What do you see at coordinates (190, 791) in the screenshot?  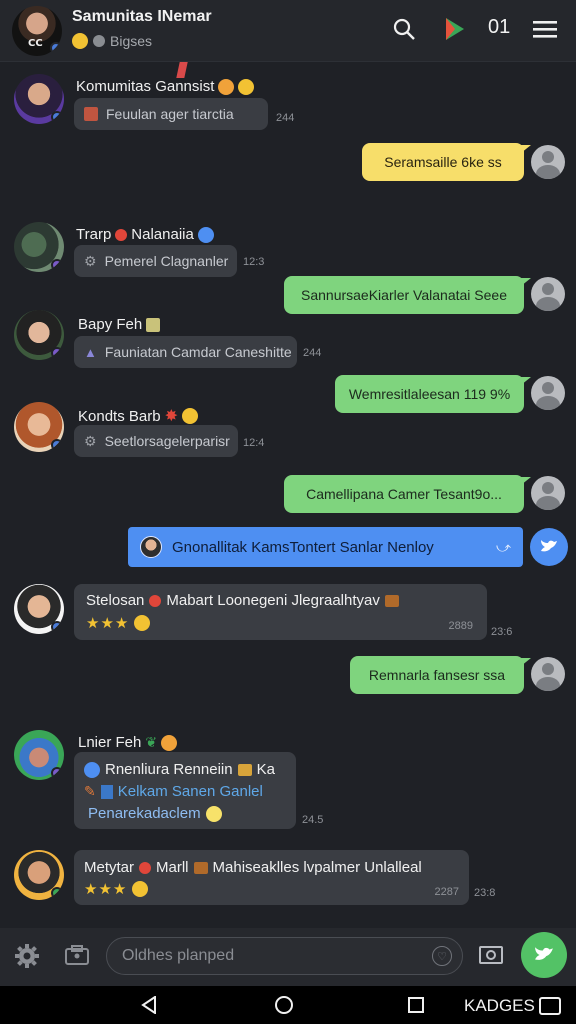 I see `card-line-text: Kelkam Sanen Ganlel` at bounding box center [190, 791].